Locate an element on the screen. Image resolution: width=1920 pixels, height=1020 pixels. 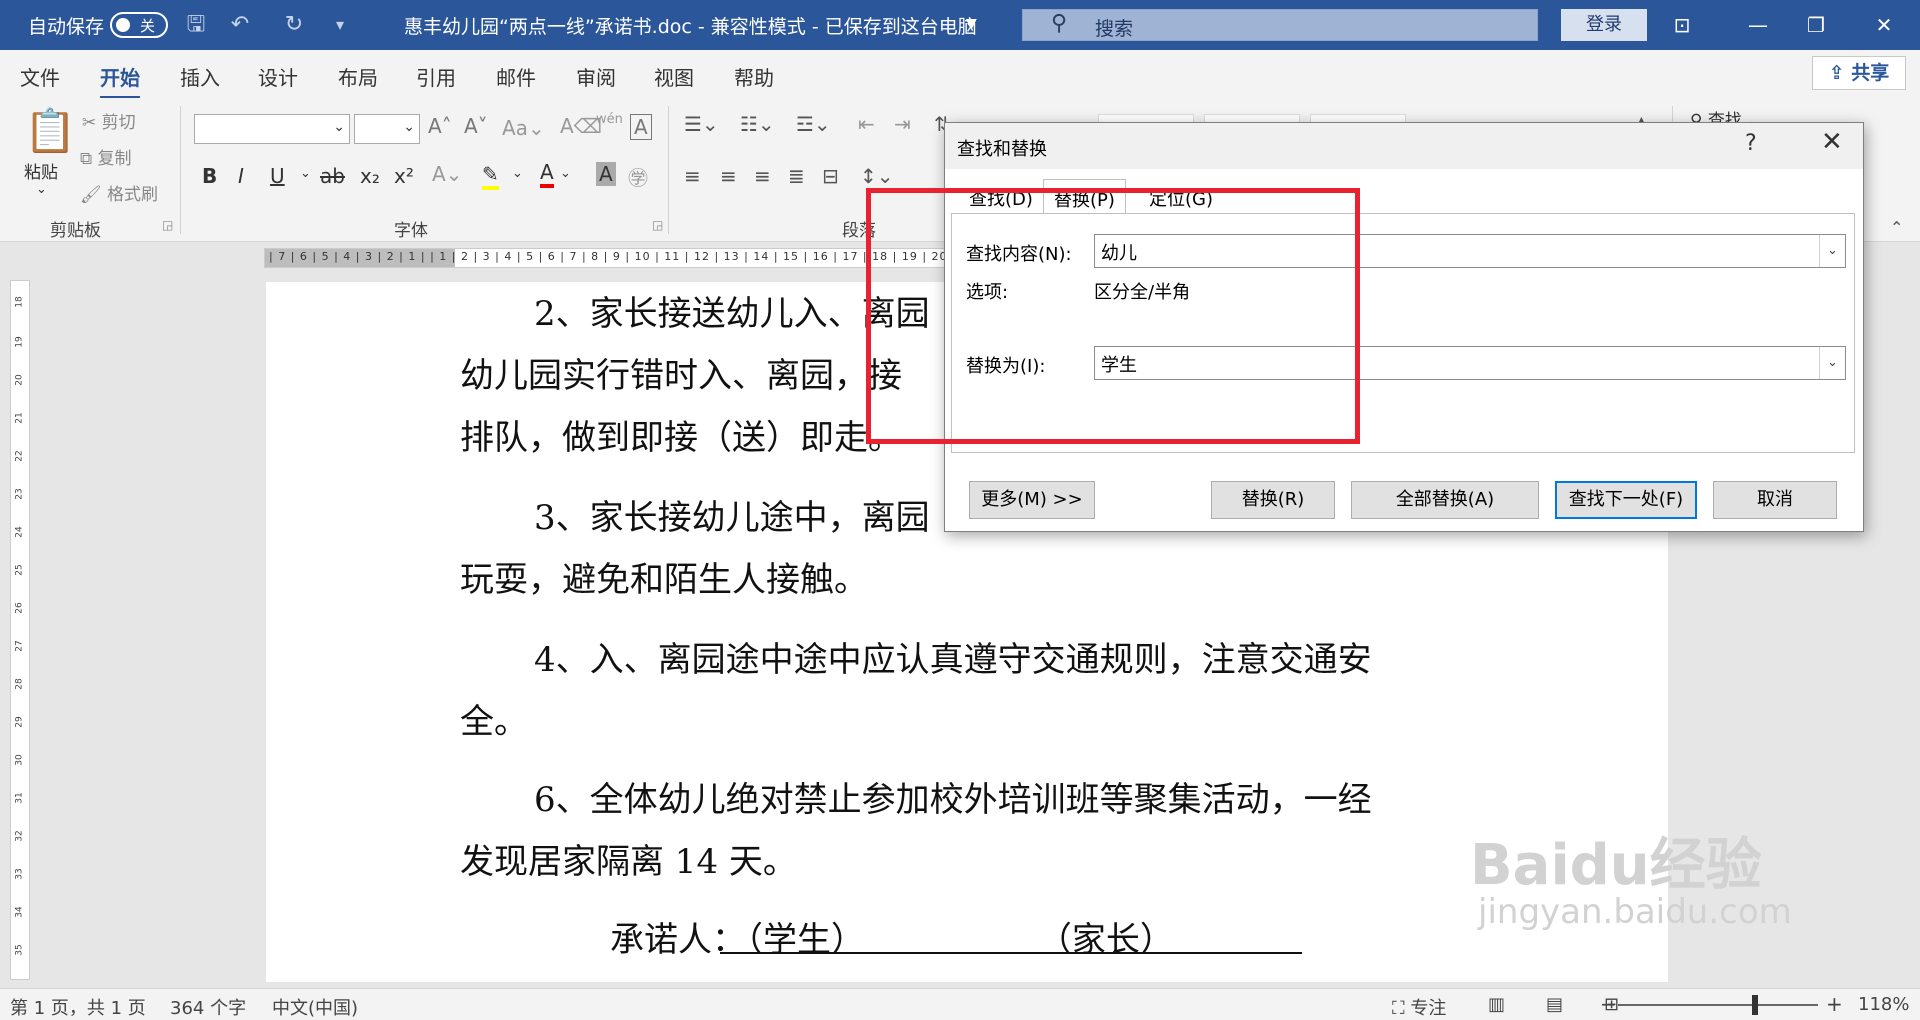
customize-quick-access-icon: ▾ is located at coordinates (340, 25).